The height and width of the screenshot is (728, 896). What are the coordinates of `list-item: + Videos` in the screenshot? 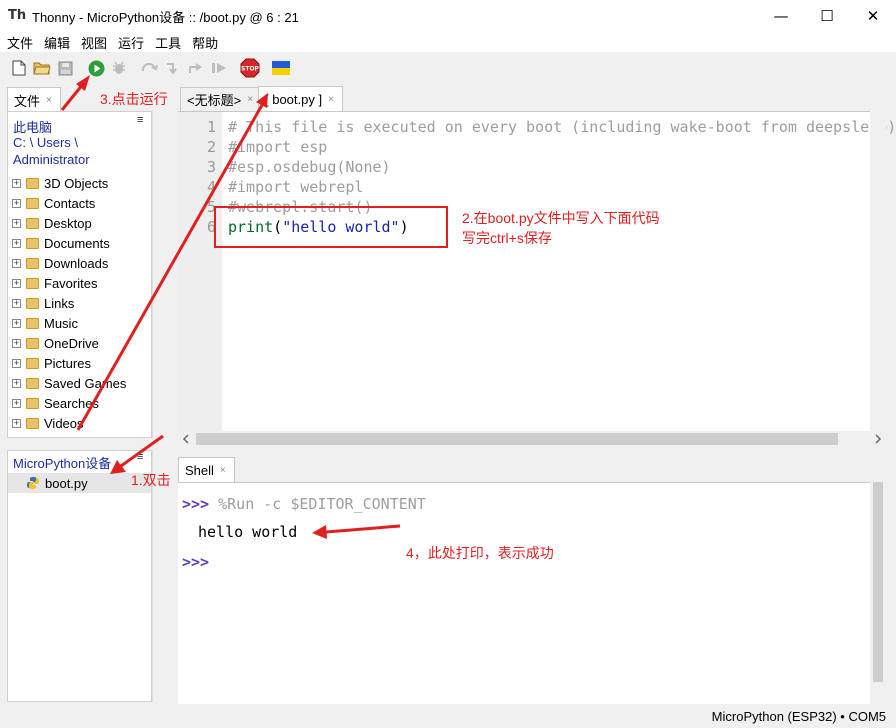 It's located at (48, 423).